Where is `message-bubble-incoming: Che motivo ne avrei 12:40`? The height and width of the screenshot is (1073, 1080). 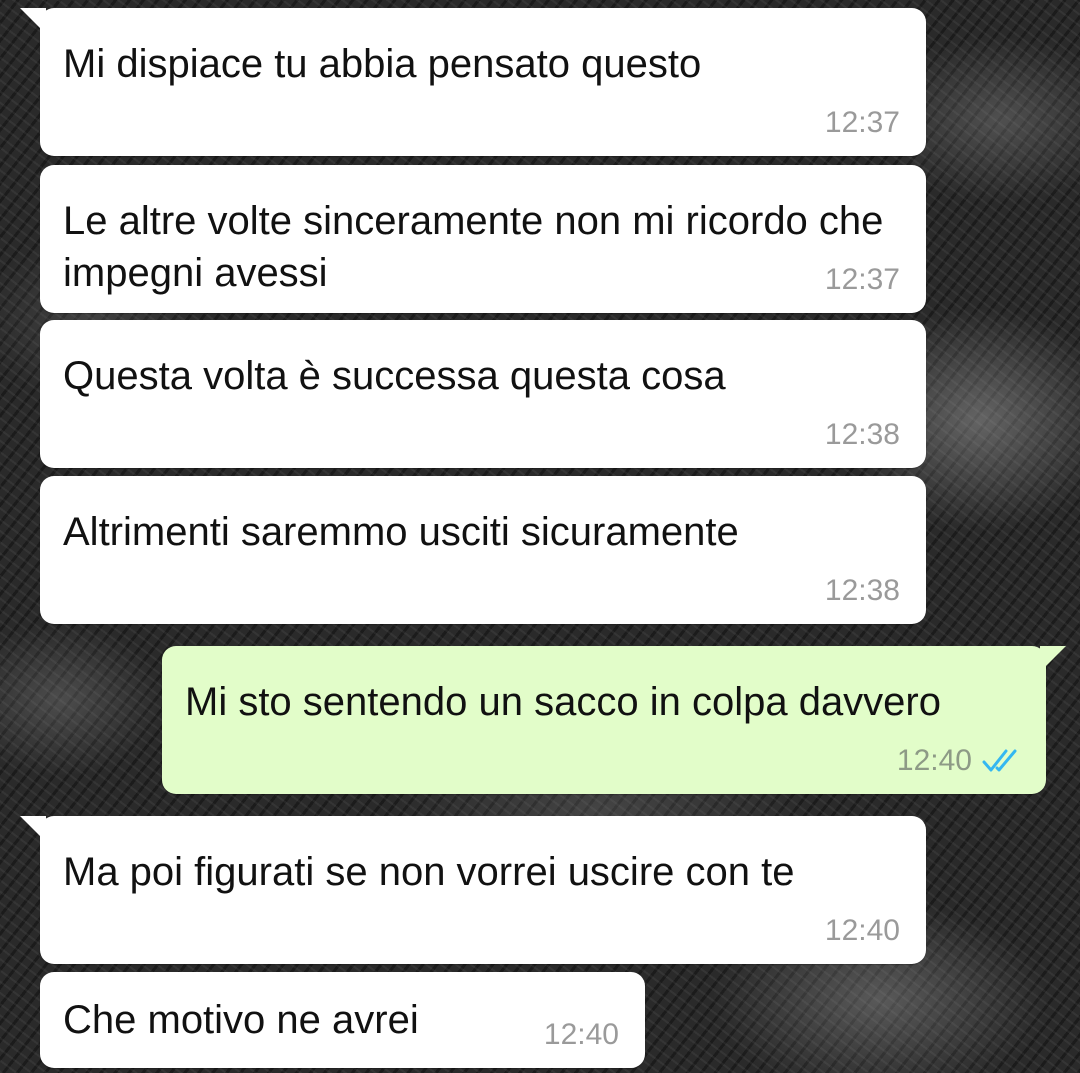
message-bubble-incoming: Che motivo ne avrei 12:40 is located at coordinates (342, 1020).